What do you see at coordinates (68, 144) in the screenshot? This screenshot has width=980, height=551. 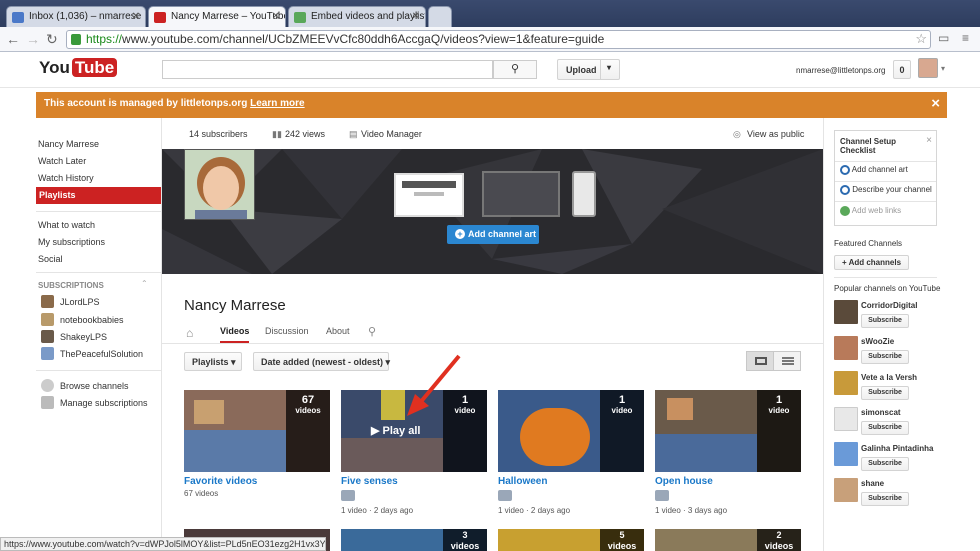 I see `sidebar-item-channel: Nancy Marrese` at bounding box center [68, 144].